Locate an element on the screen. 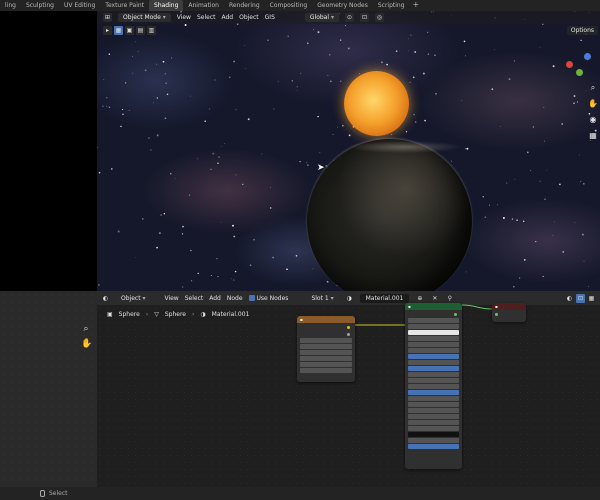  select-box-icon: ▦ is located at coordinates (118, 30).